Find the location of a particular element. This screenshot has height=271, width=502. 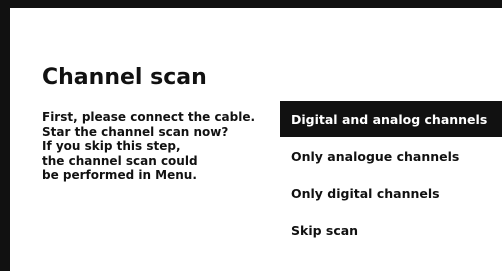

instructions-line: be performed in Menu. is located at coordinates (119, 175).